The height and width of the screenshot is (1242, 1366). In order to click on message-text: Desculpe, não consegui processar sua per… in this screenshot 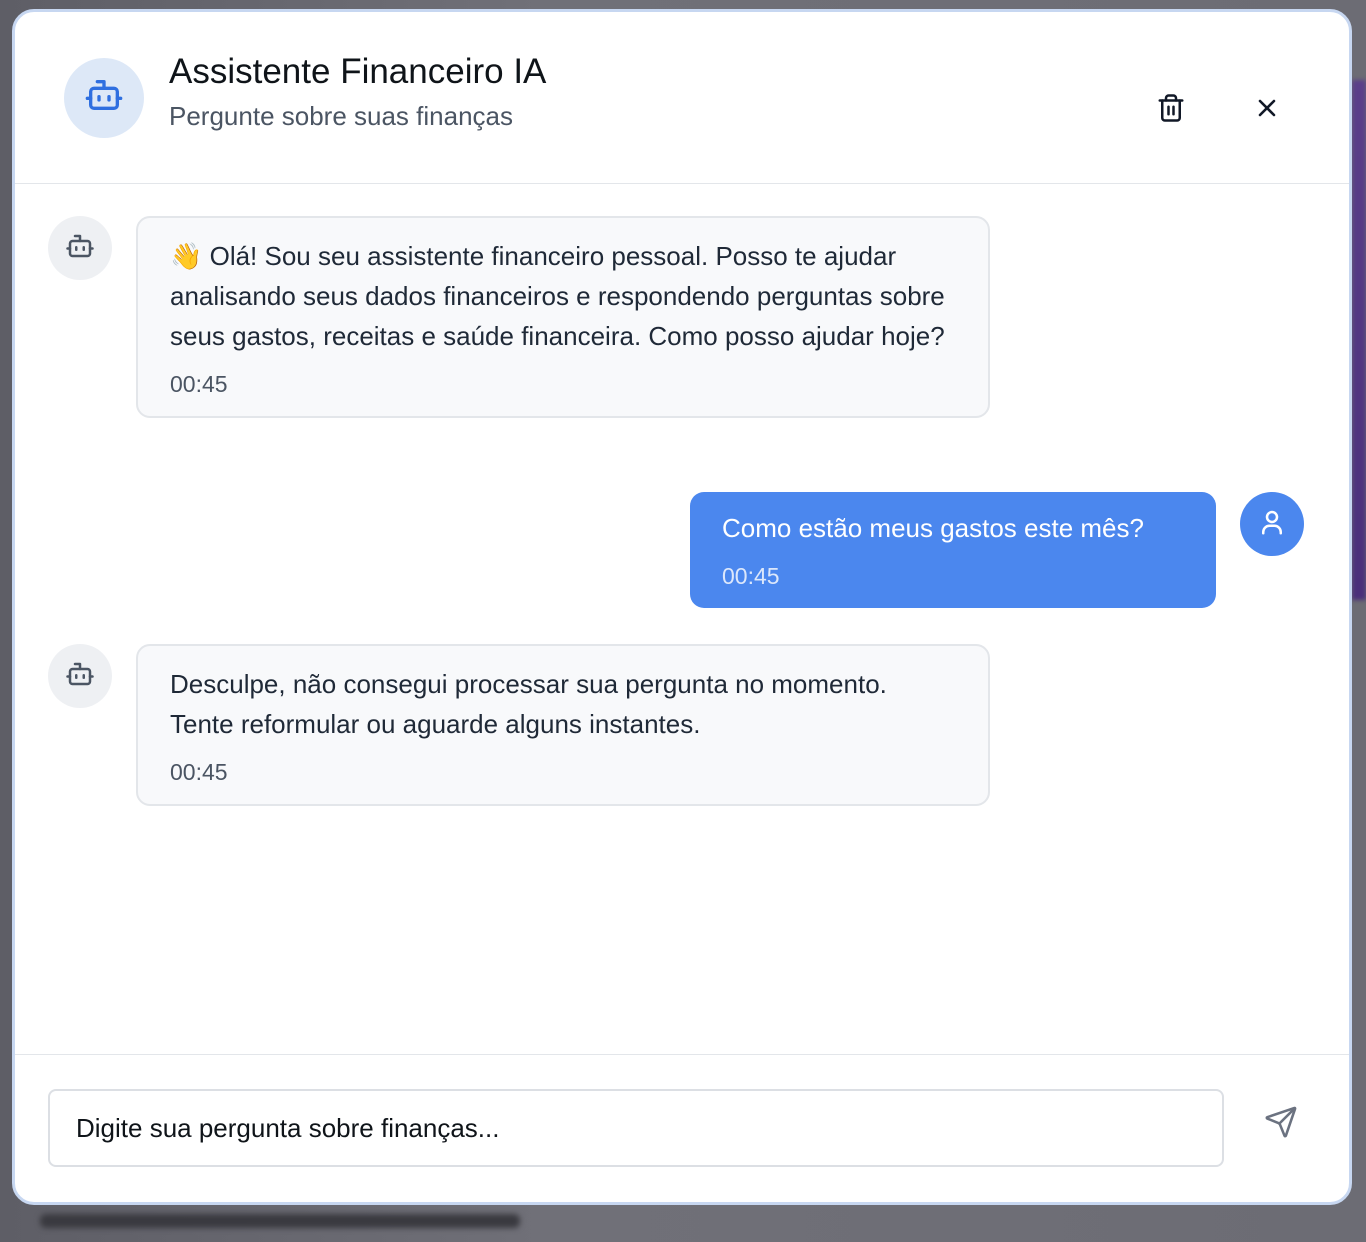, I will do `click(528, 704)`.